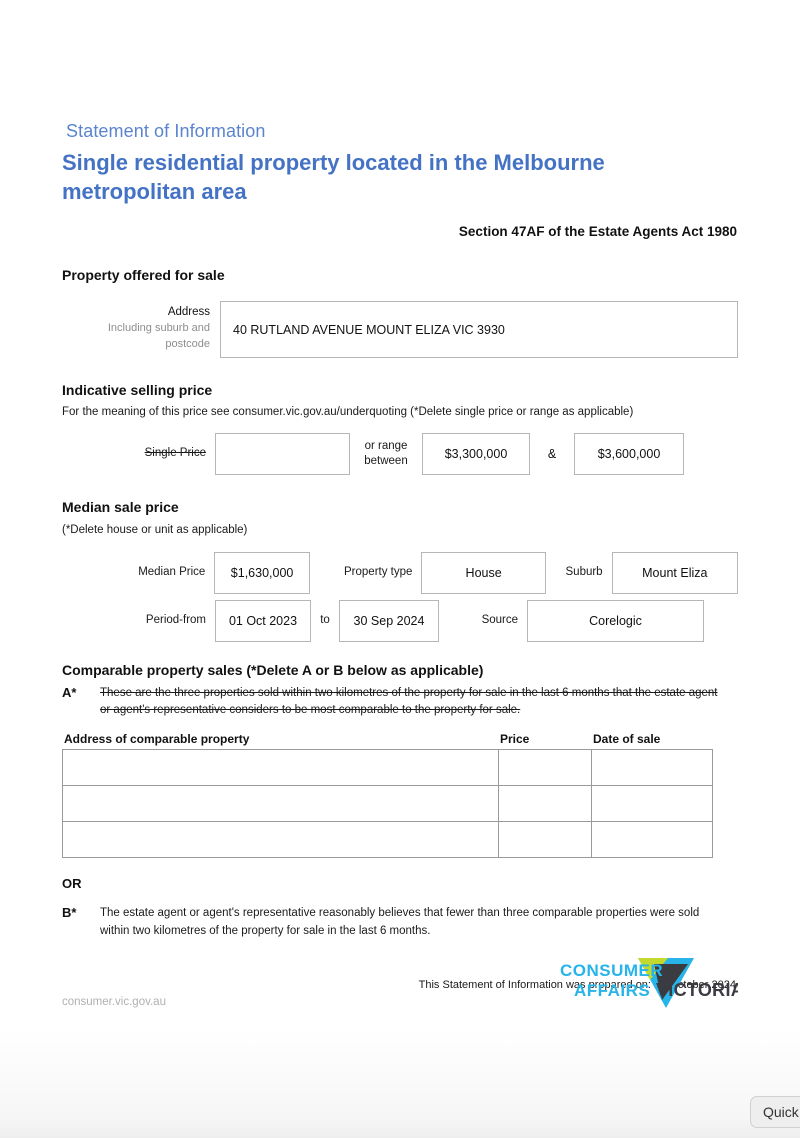 This screenshot has height=1138, width=800. I want to click on column-header-date-of-sale: Date of sale, so click(627, 739).